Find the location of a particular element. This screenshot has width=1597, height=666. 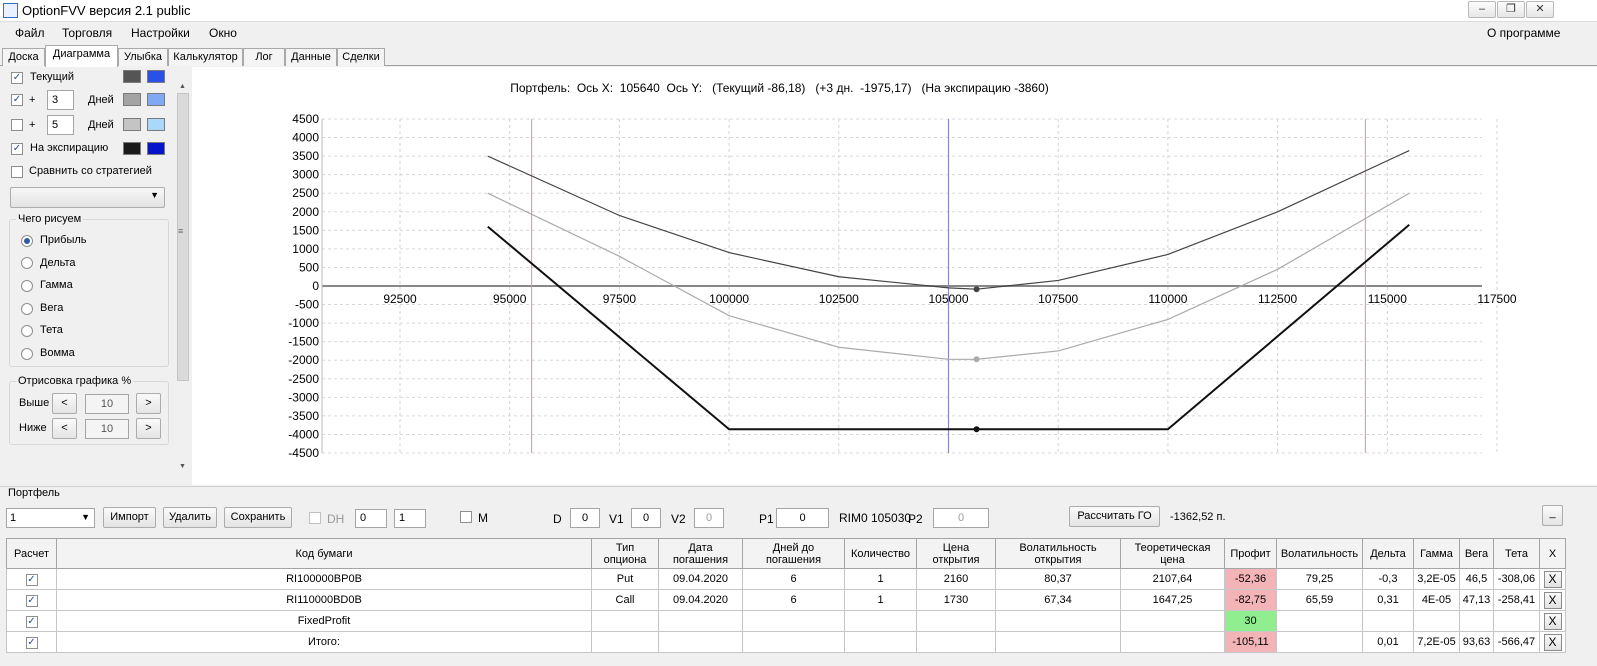

col-gamma: Гамма is located at coordinates (1436, 553).